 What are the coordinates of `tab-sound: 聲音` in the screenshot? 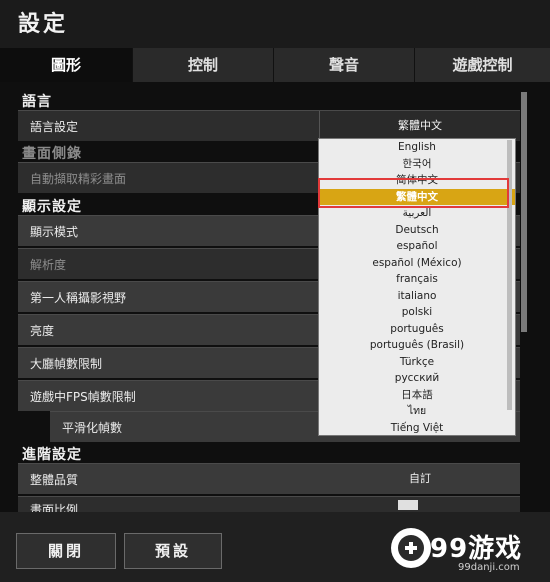 It's located at (344, 65).